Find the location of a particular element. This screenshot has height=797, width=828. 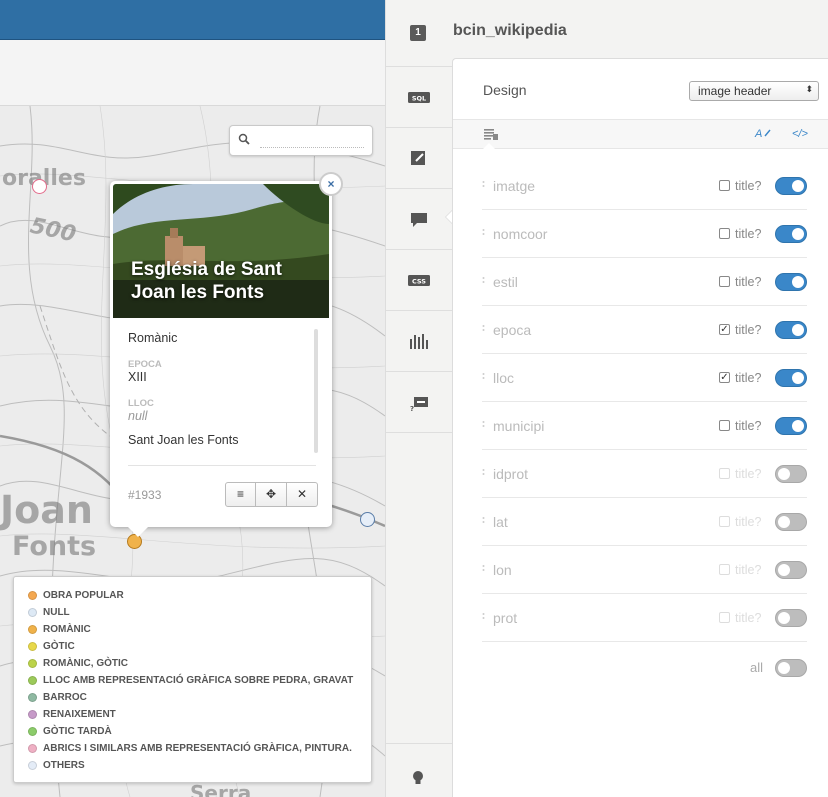

list-button: ≡ is located at coordinates (240, 494).